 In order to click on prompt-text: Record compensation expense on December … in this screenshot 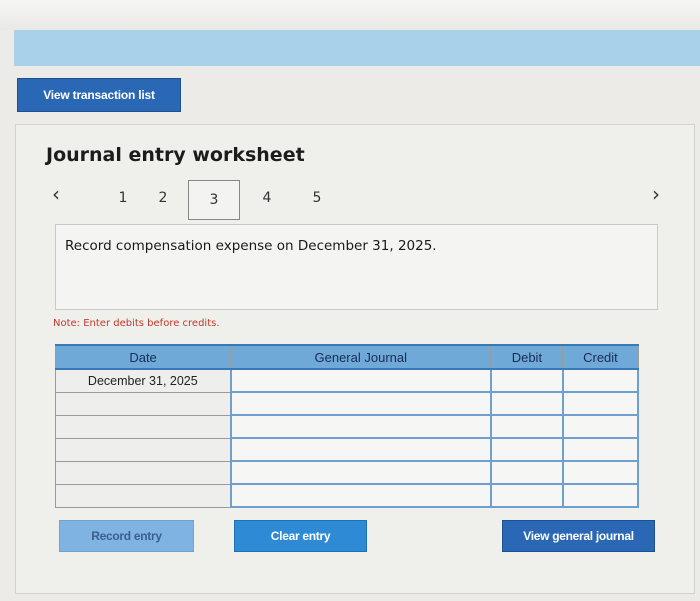, I will do `click(251, 246)`.